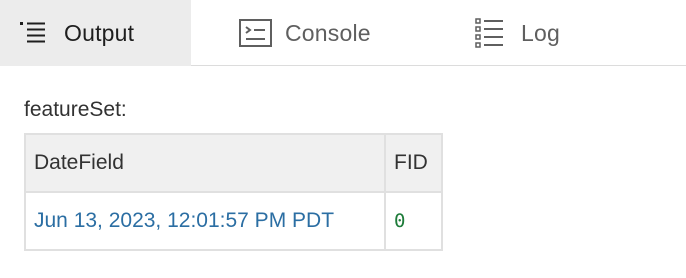  I want to click on column-header-fid: FID, so click(413, 163).